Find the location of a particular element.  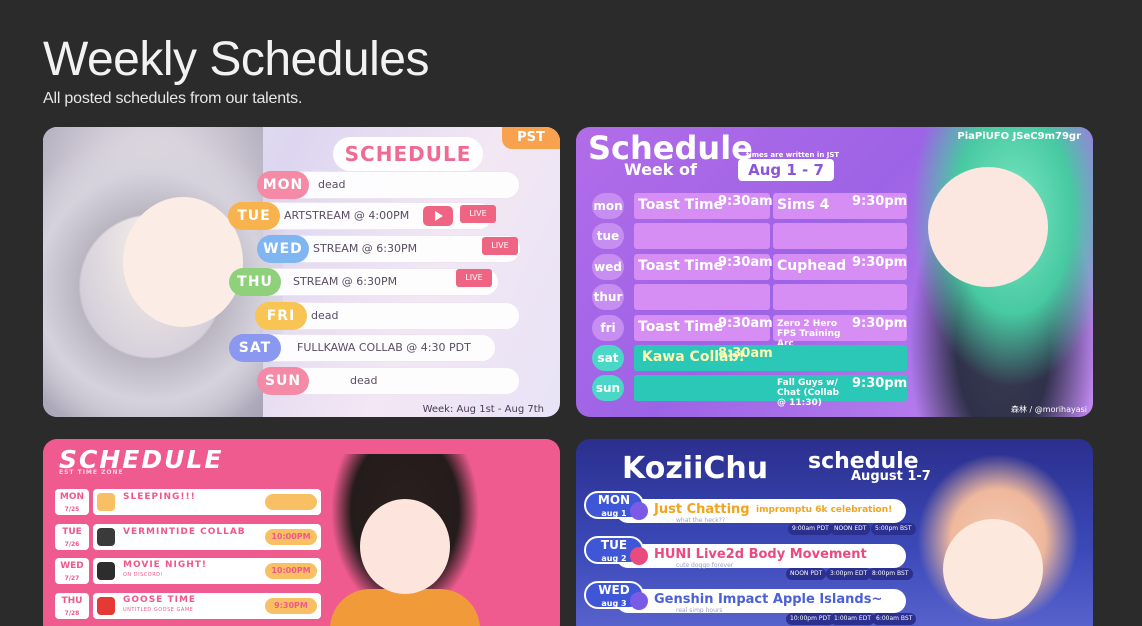

day-label: fri is located at coordinates (608, 328).